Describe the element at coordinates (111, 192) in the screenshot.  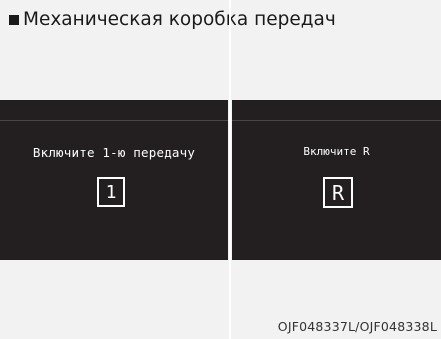
I see `gear-indicator: 1` at that location.